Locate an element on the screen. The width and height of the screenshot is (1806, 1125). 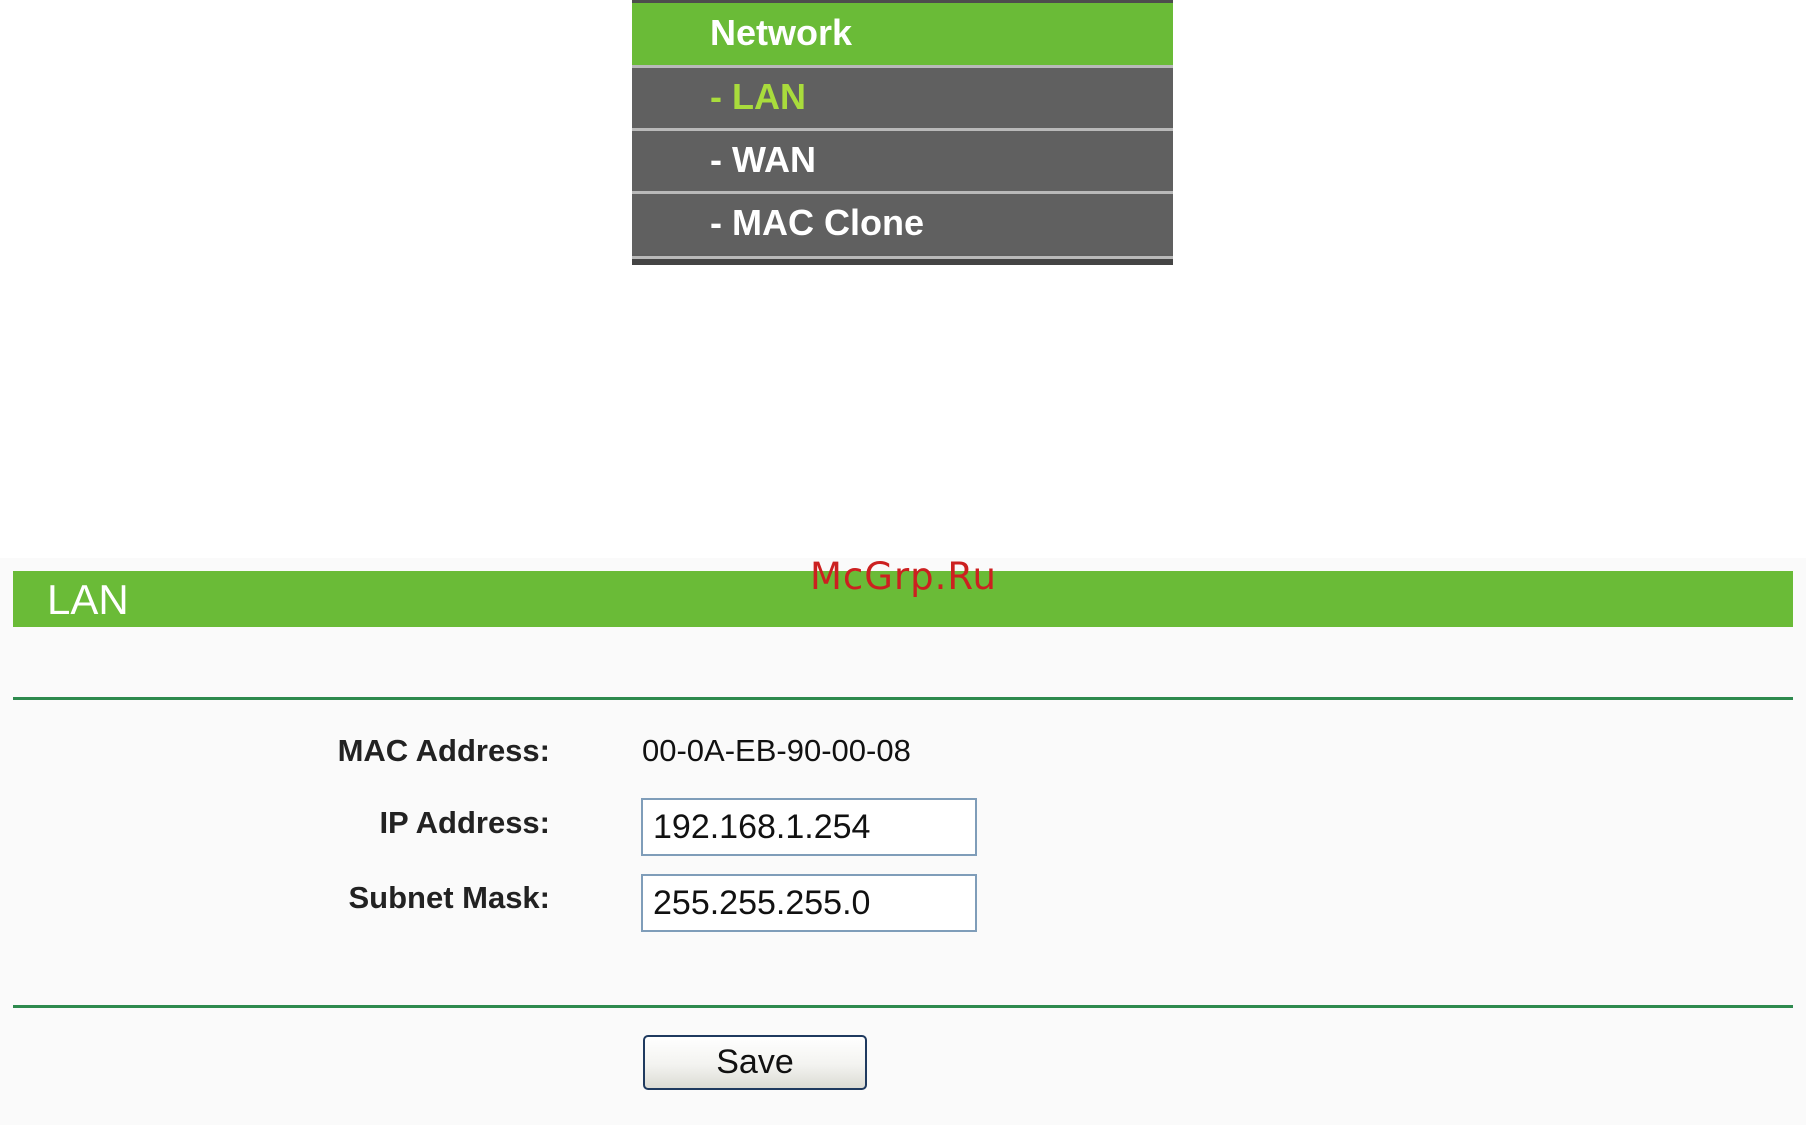
divider-top is located at coordinates (903, 698).